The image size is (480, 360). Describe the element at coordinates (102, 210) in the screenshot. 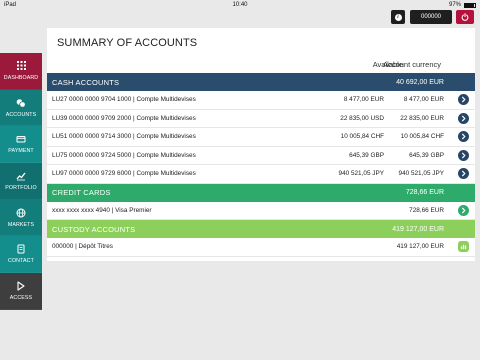

I see `account-name: xxxx xxxx xxxx 4940 | Visa Premier` at that location.